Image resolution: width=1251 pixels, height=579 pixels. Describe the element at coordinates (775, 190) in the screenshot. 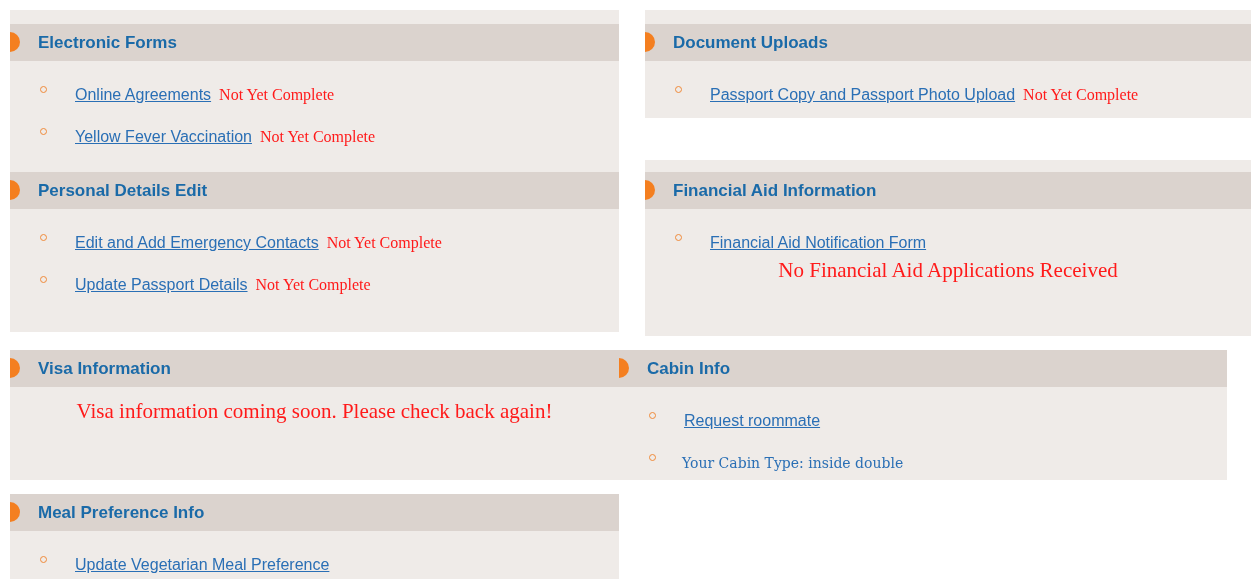

I see `section-title: Financial Aid Information` at that location.